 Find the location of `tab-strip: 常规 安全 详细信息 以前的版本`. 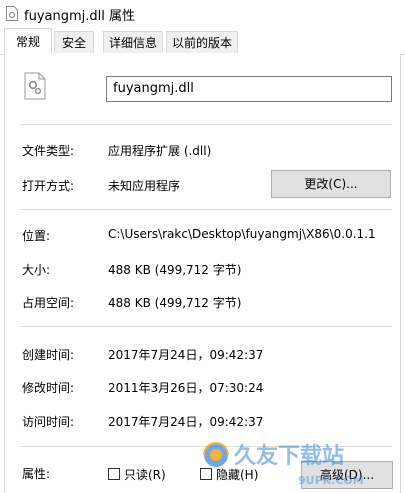

tab-strip: 常规 安全 详细信息 以前的版本 is located at coordinates (202, 41).